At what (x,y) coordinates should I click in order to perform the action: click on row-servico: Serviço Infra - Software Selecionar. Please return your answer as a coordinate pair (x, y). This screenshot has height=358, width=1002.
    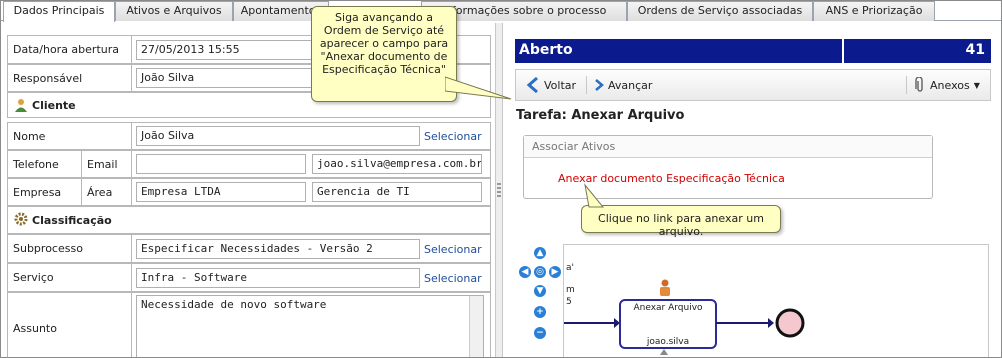
    Looking at the image, I should click on (249, 277).